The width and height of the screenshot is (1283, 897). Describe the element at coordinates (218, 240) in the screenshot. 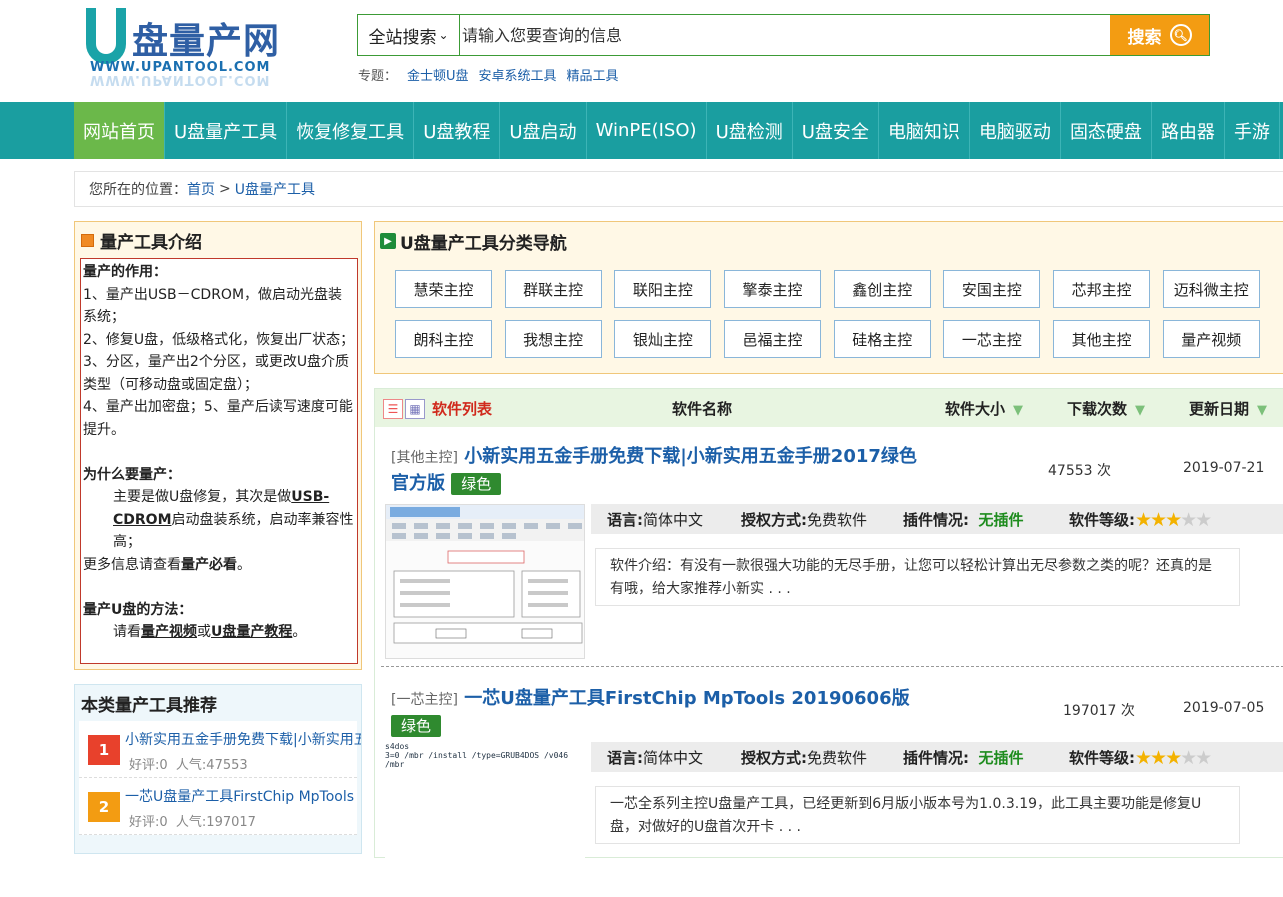

I see `intro-header: 量产工具介绍` at that location.